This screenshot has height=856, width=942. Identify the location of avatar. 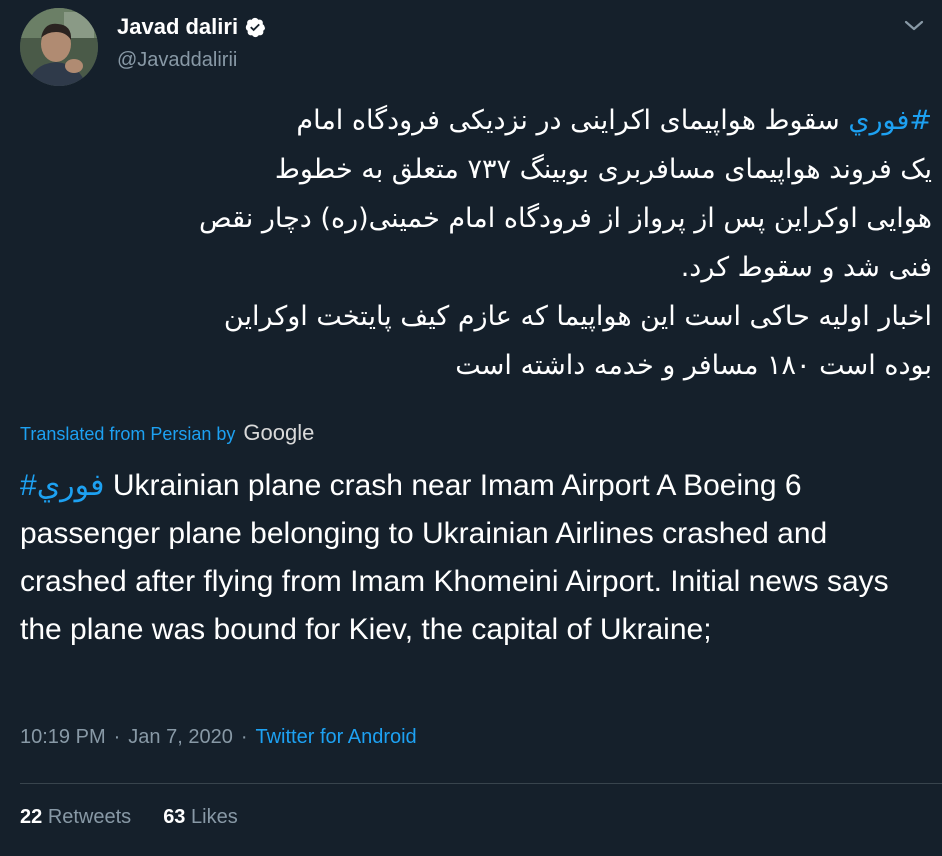
(59, 47).